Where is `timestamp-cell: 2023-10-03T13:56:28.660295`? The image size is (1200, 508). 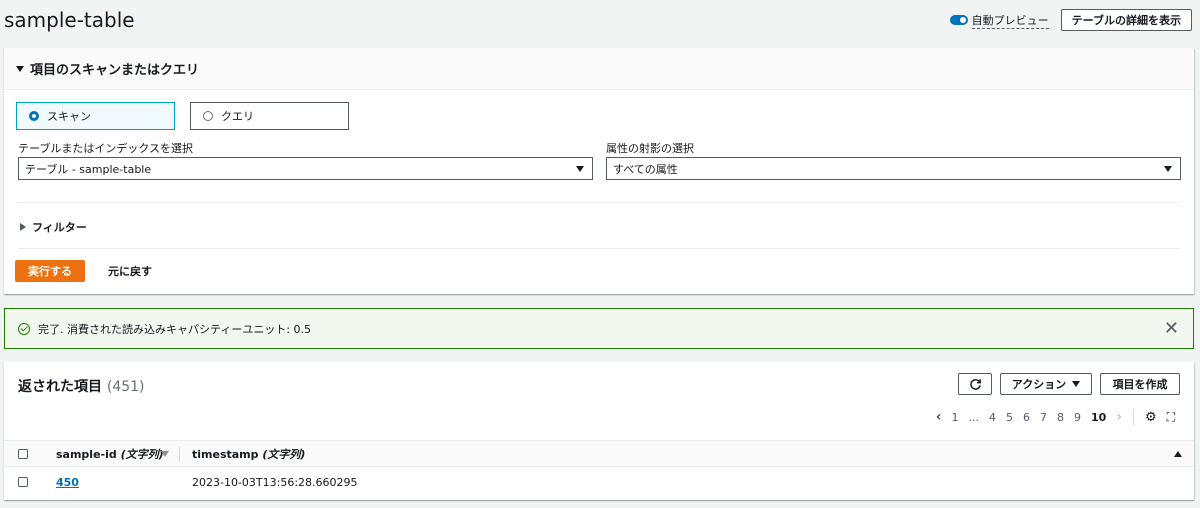 timestamp-cell: 2023-10-03T13:56:28.660295 is located at coordinates (275, 482).